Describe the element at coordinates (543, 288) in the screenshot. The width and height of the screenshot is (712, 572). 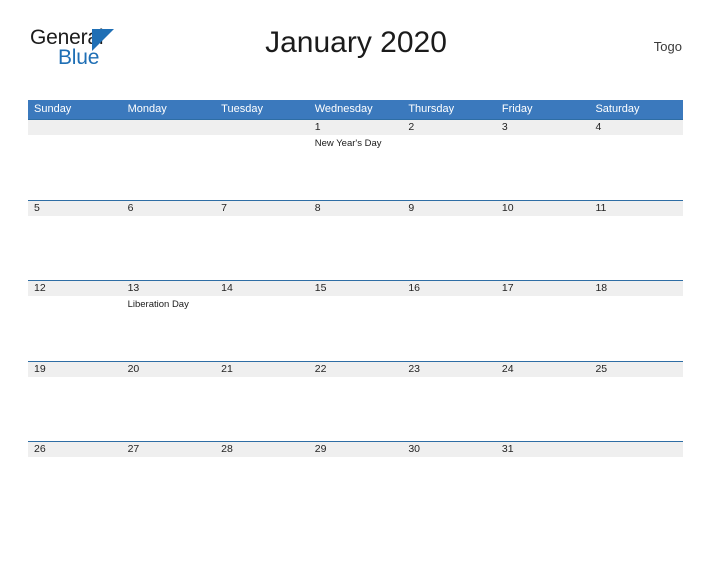
I see `day-number: 17` at that location.